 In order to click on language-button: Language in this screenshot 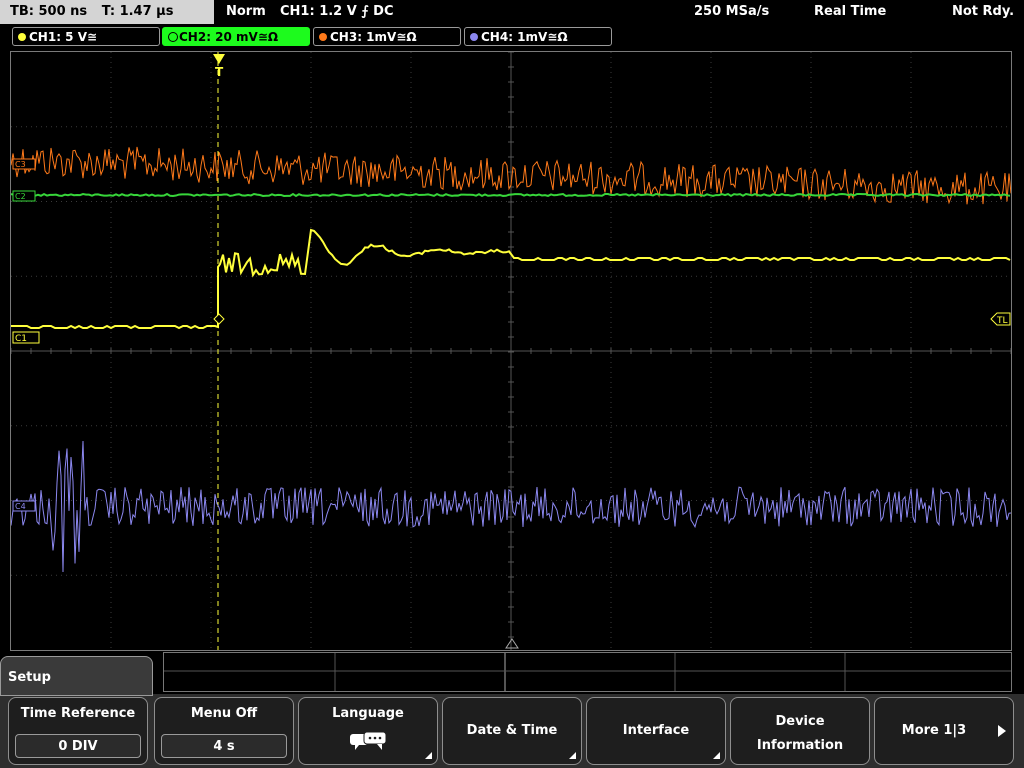, I will do `click(368, 731)`.